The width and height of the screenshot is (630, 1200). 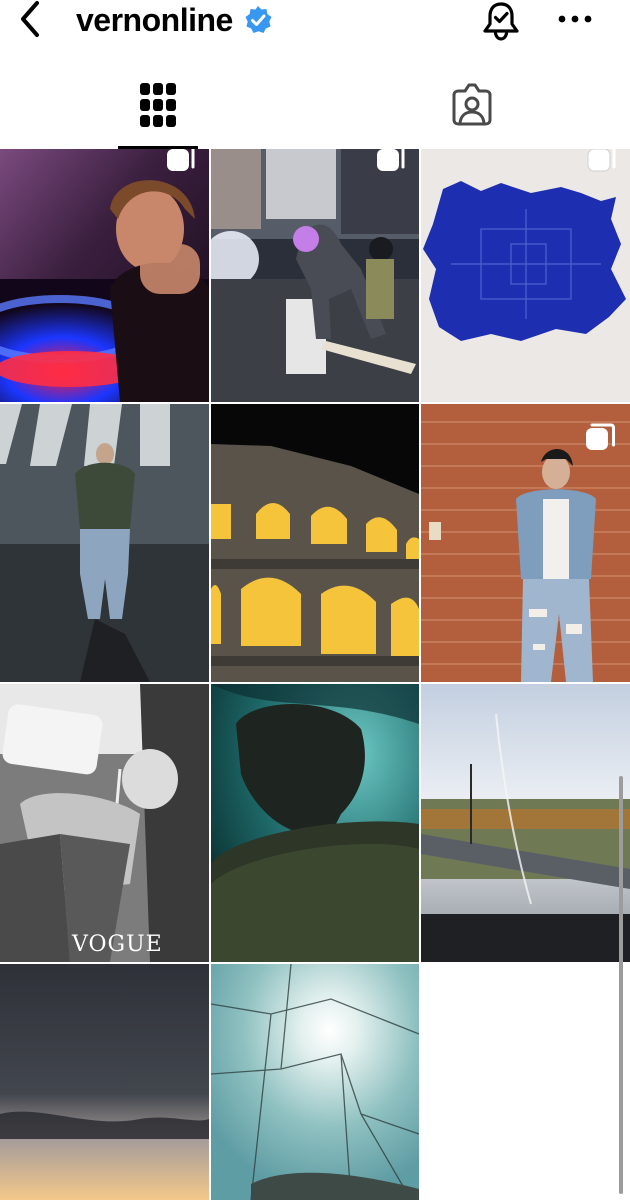 I want to click on vogue-logo: VOGUE, so click(x=117, y=944).